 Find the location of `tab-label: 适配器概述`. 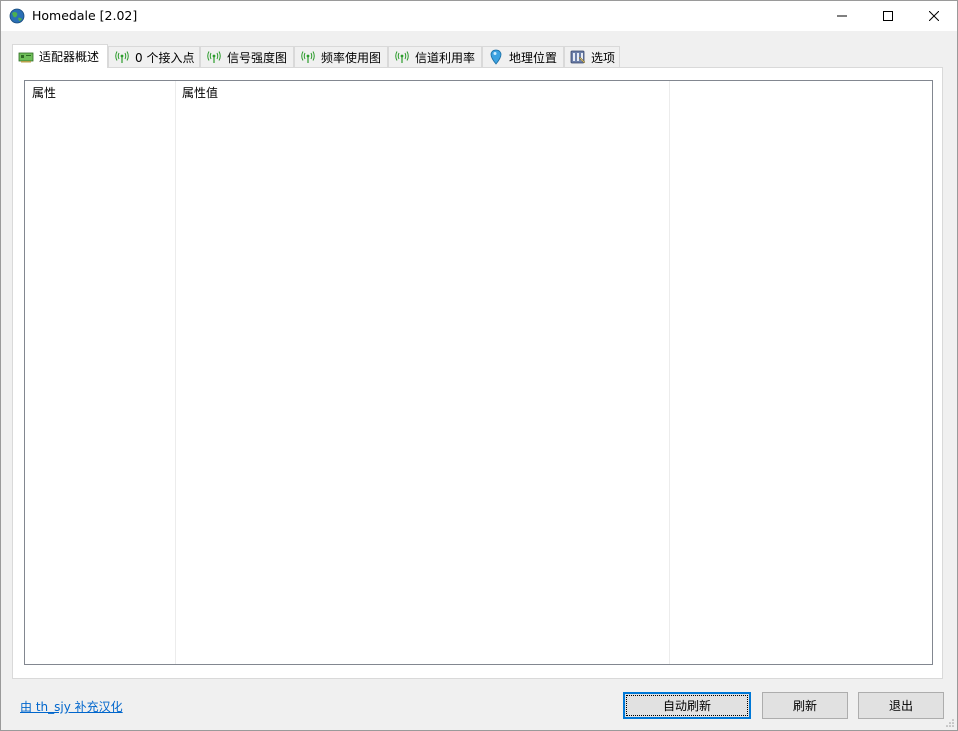

tab-label: 适配器概述 is located at coordinates (69, 57).